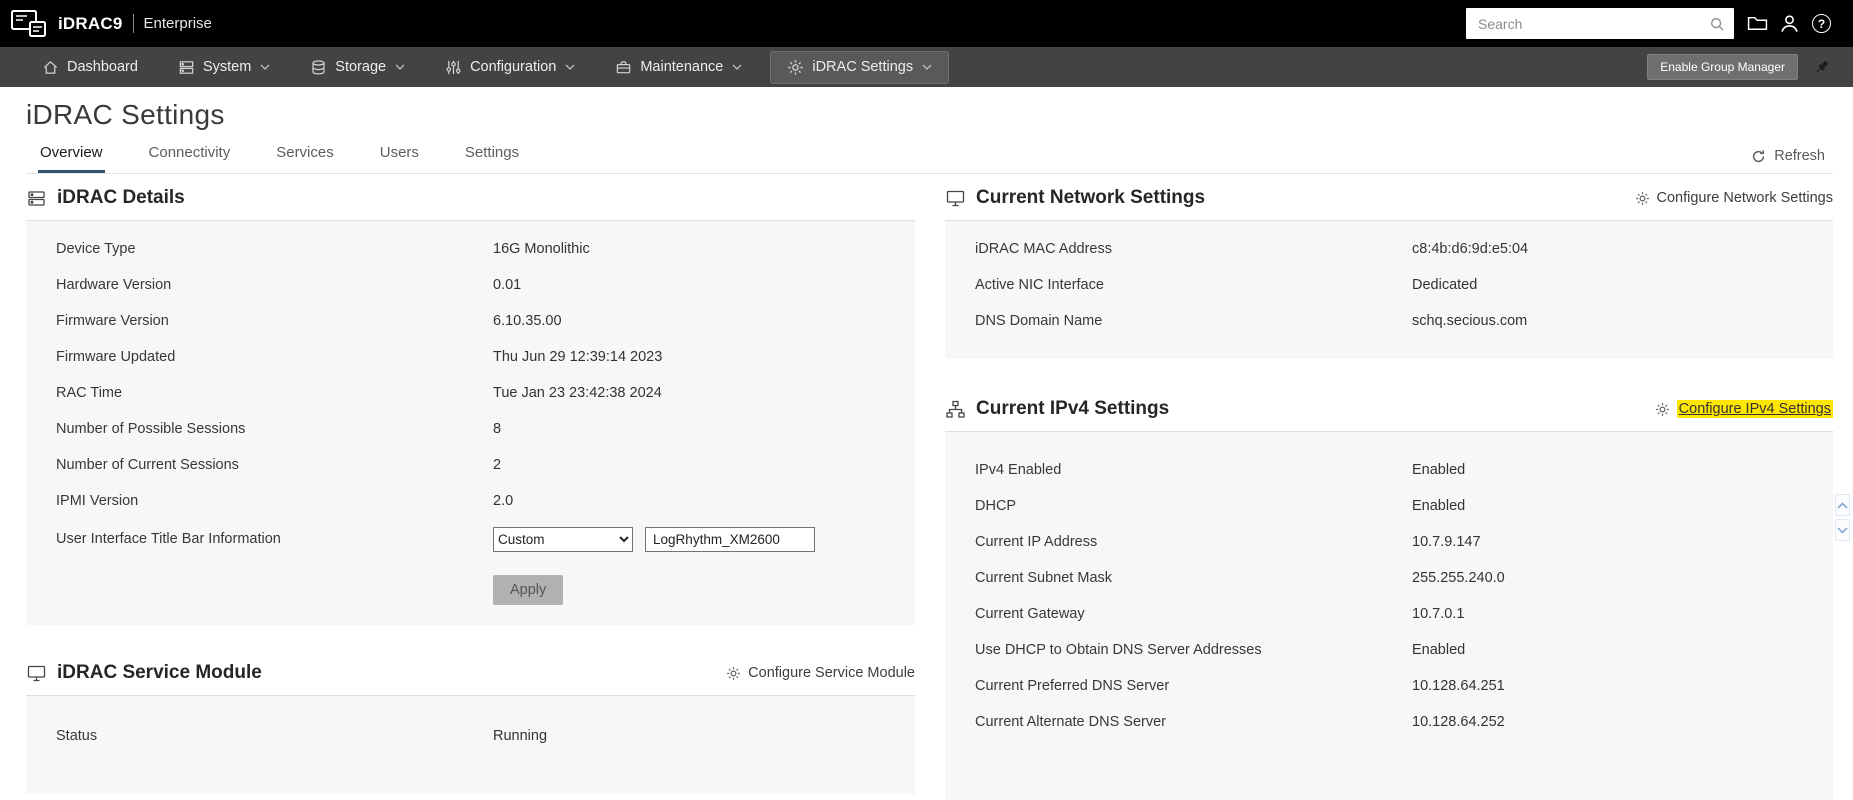 The image size is (1853, 800). What do you see at coordinates (1789, 23) in the screenshot?
I see `user-icon` at bounding box center [1789, 23].